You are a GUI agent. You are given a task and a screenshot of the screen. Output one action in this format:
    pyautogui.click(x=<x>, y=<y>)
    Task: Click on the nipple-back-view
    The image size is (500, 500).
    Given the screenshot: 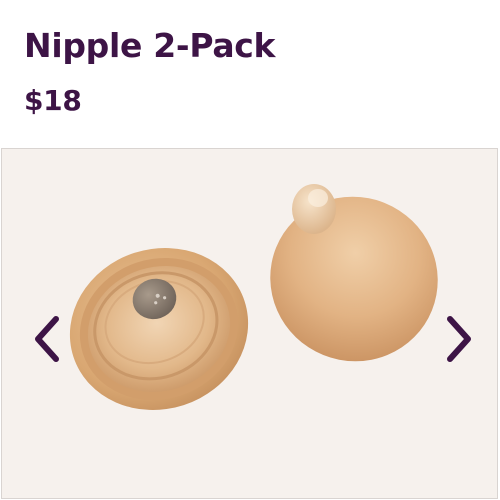 What is the action you would take?
    pyautogui.click(x=159, y=329)
    